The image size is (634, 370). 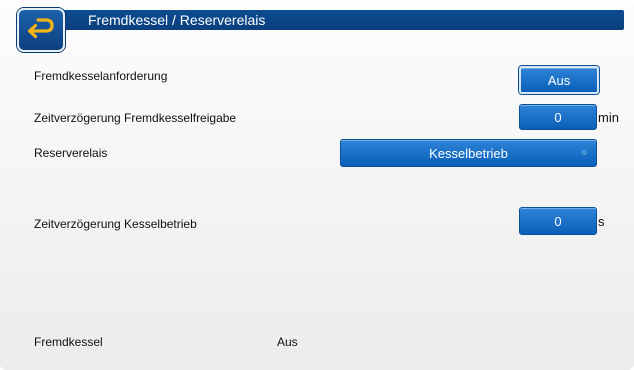 I want to click on dropdown-indicator-icon: ○, so click(x=584, y=152).